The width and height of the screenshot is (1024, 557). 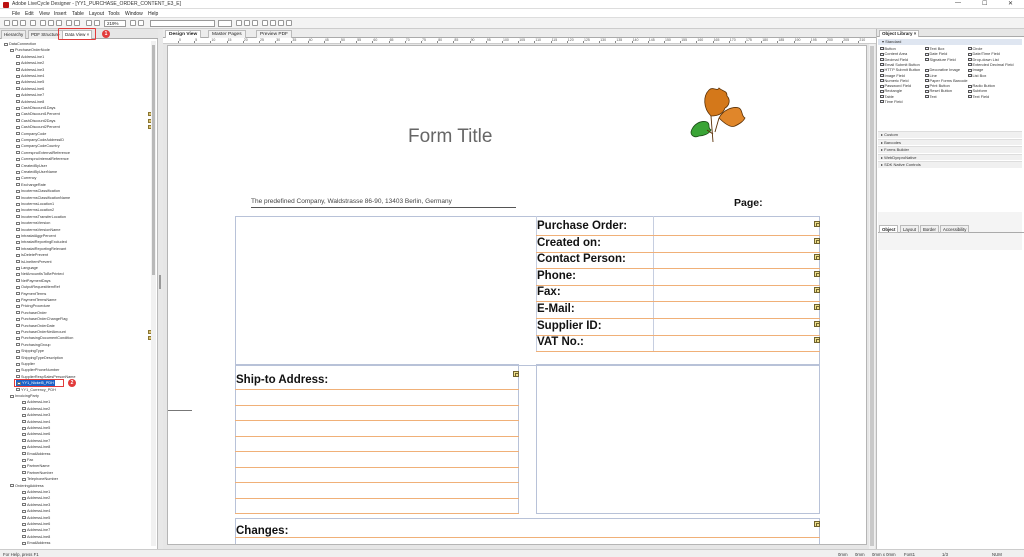 I want to click on menu-window: Window, so click(x=134, y=14).